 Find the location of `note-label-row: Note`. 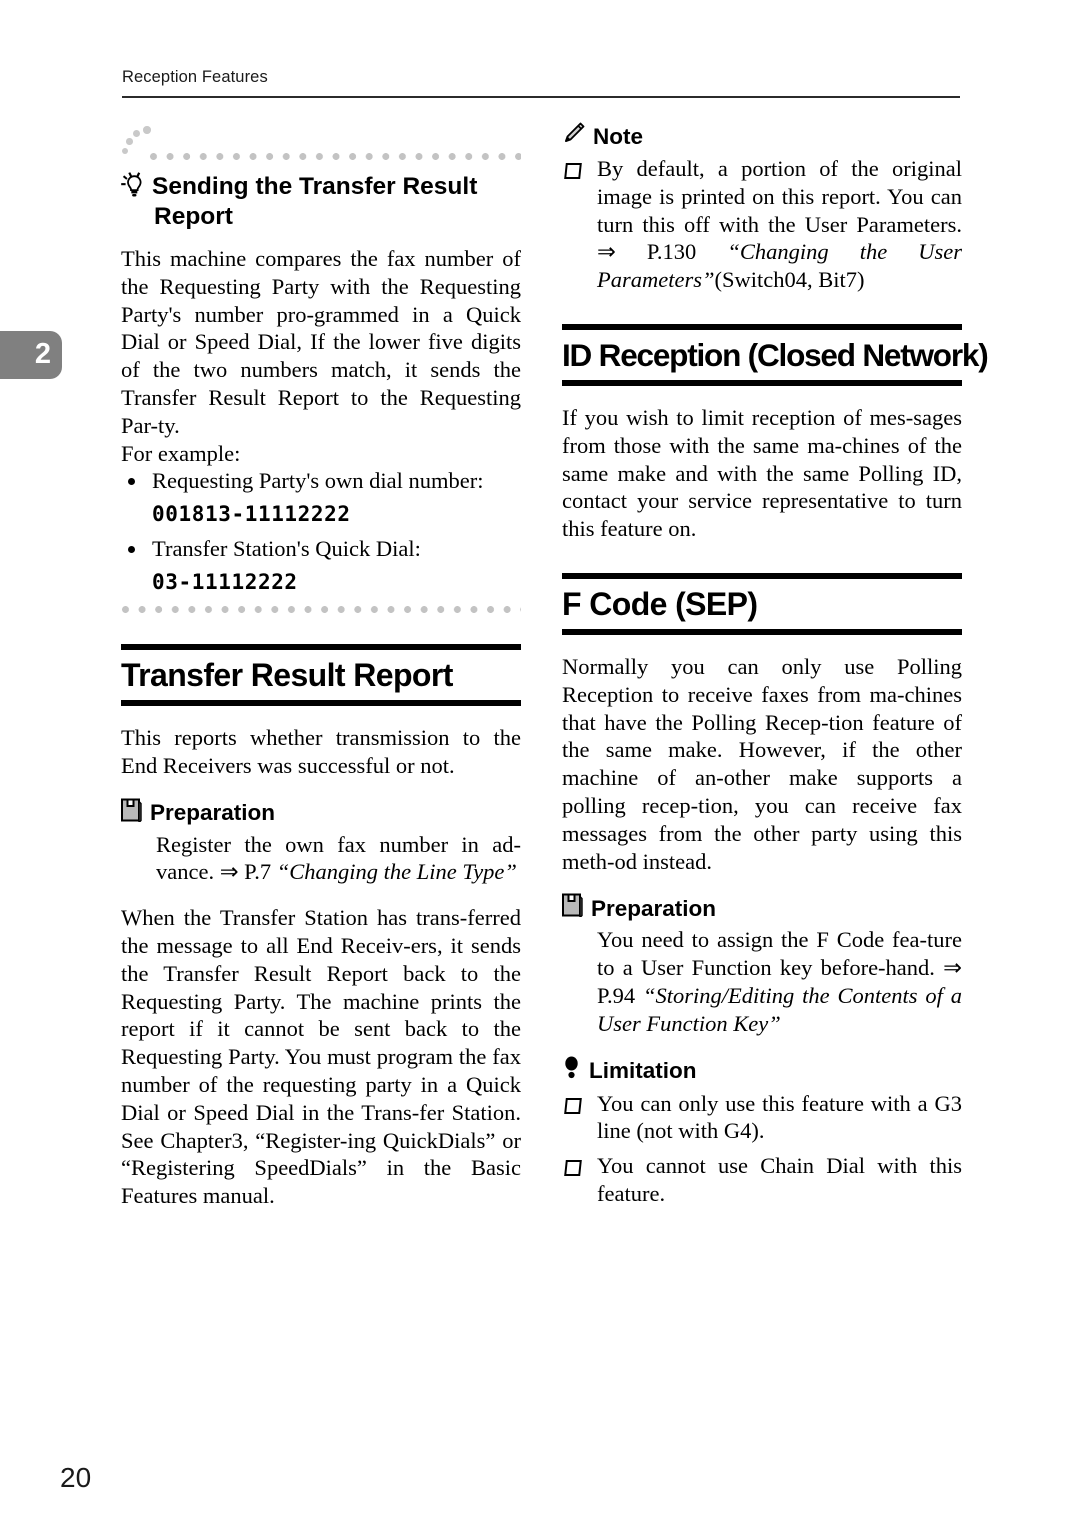

note-label-row: Note is located at coordinates (762, 137).